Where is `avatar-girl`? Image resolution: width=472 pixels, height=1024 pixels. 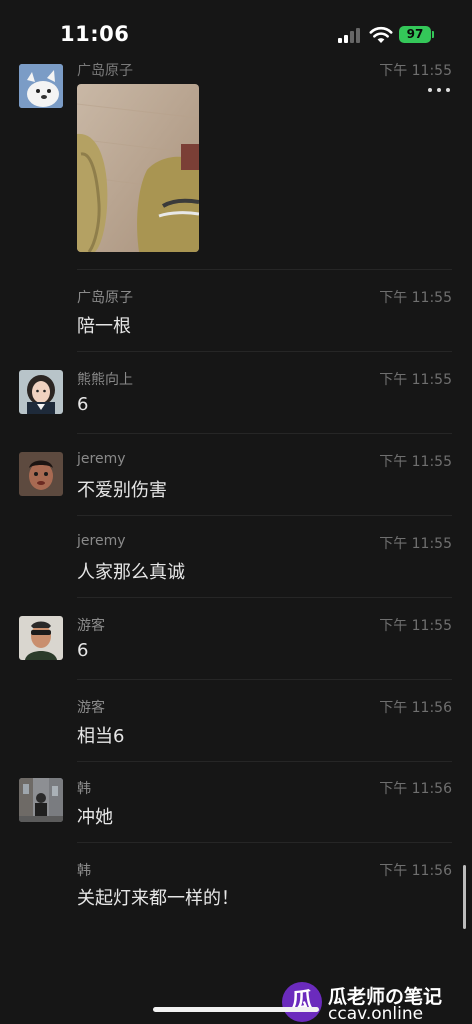
avatar-girl is located at coordinates (41, 392).